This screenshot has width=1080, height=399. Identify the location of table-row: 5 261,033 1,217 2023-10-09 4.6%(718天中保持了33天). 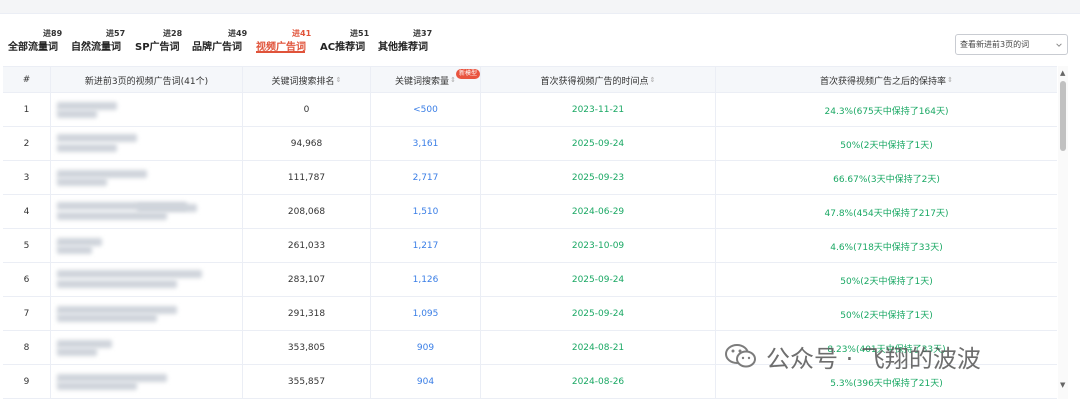
(530, 246).